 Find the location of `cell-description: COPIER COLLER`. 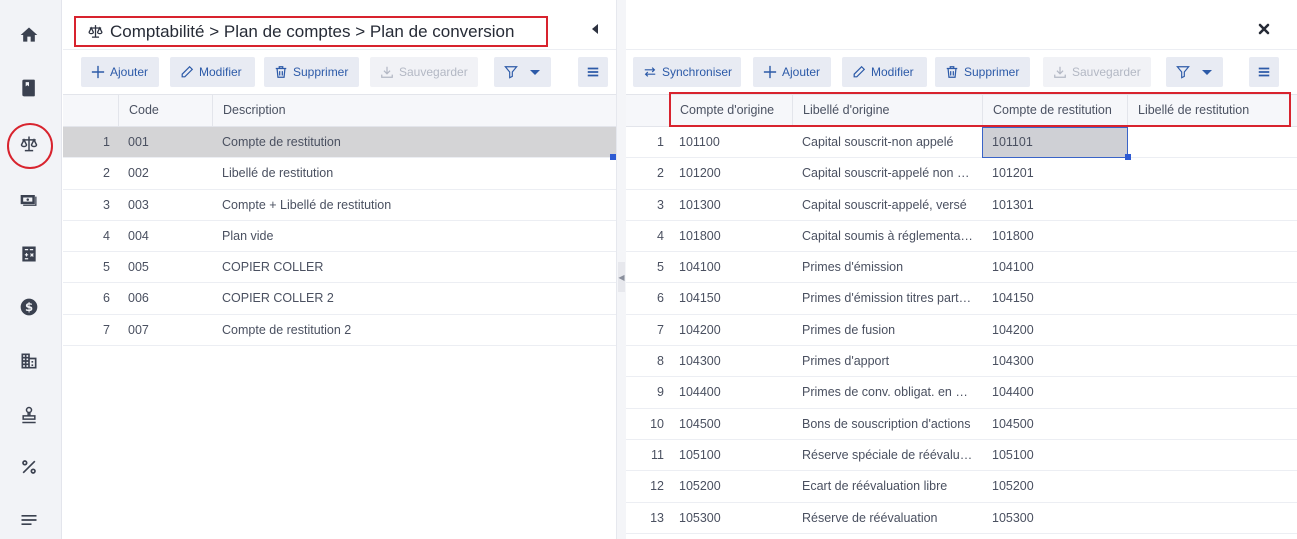

cell-description: COPIER COLLER is located at coordinates (414, 267).